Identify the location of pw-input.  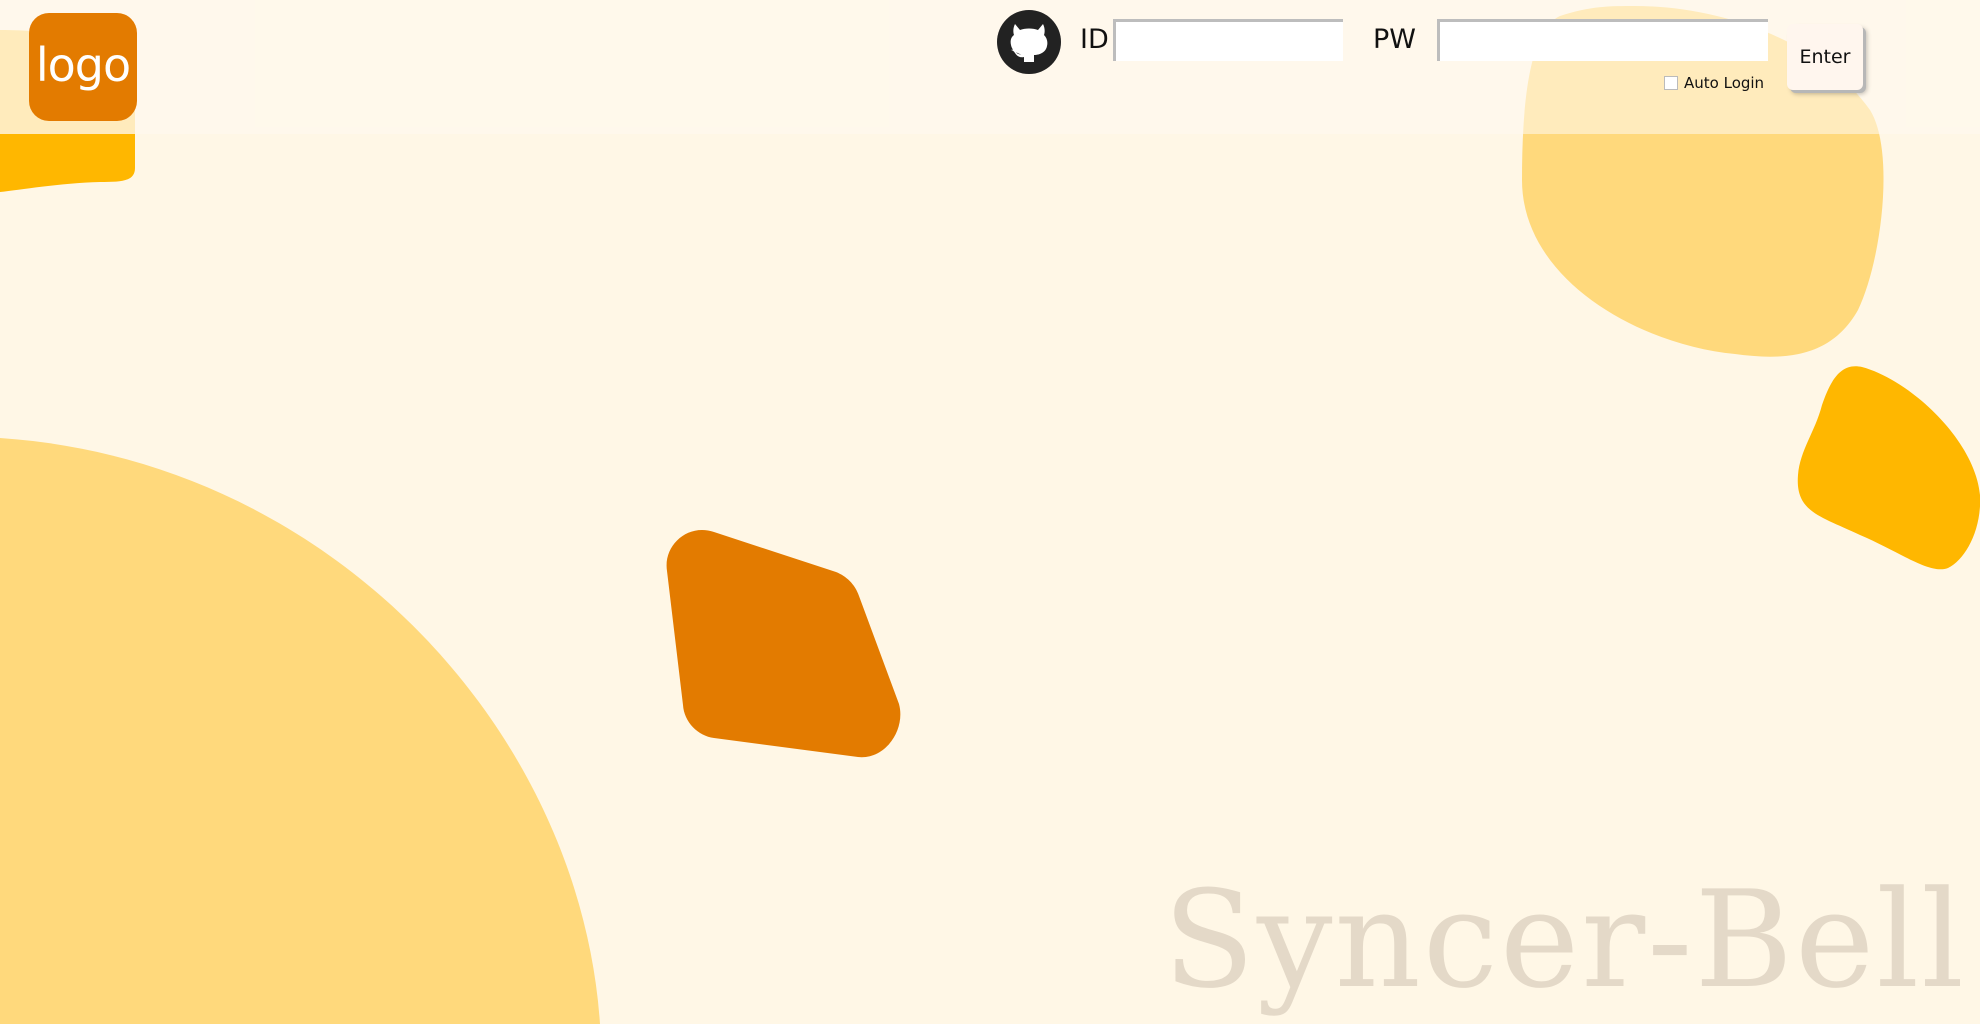
(1602, 40).